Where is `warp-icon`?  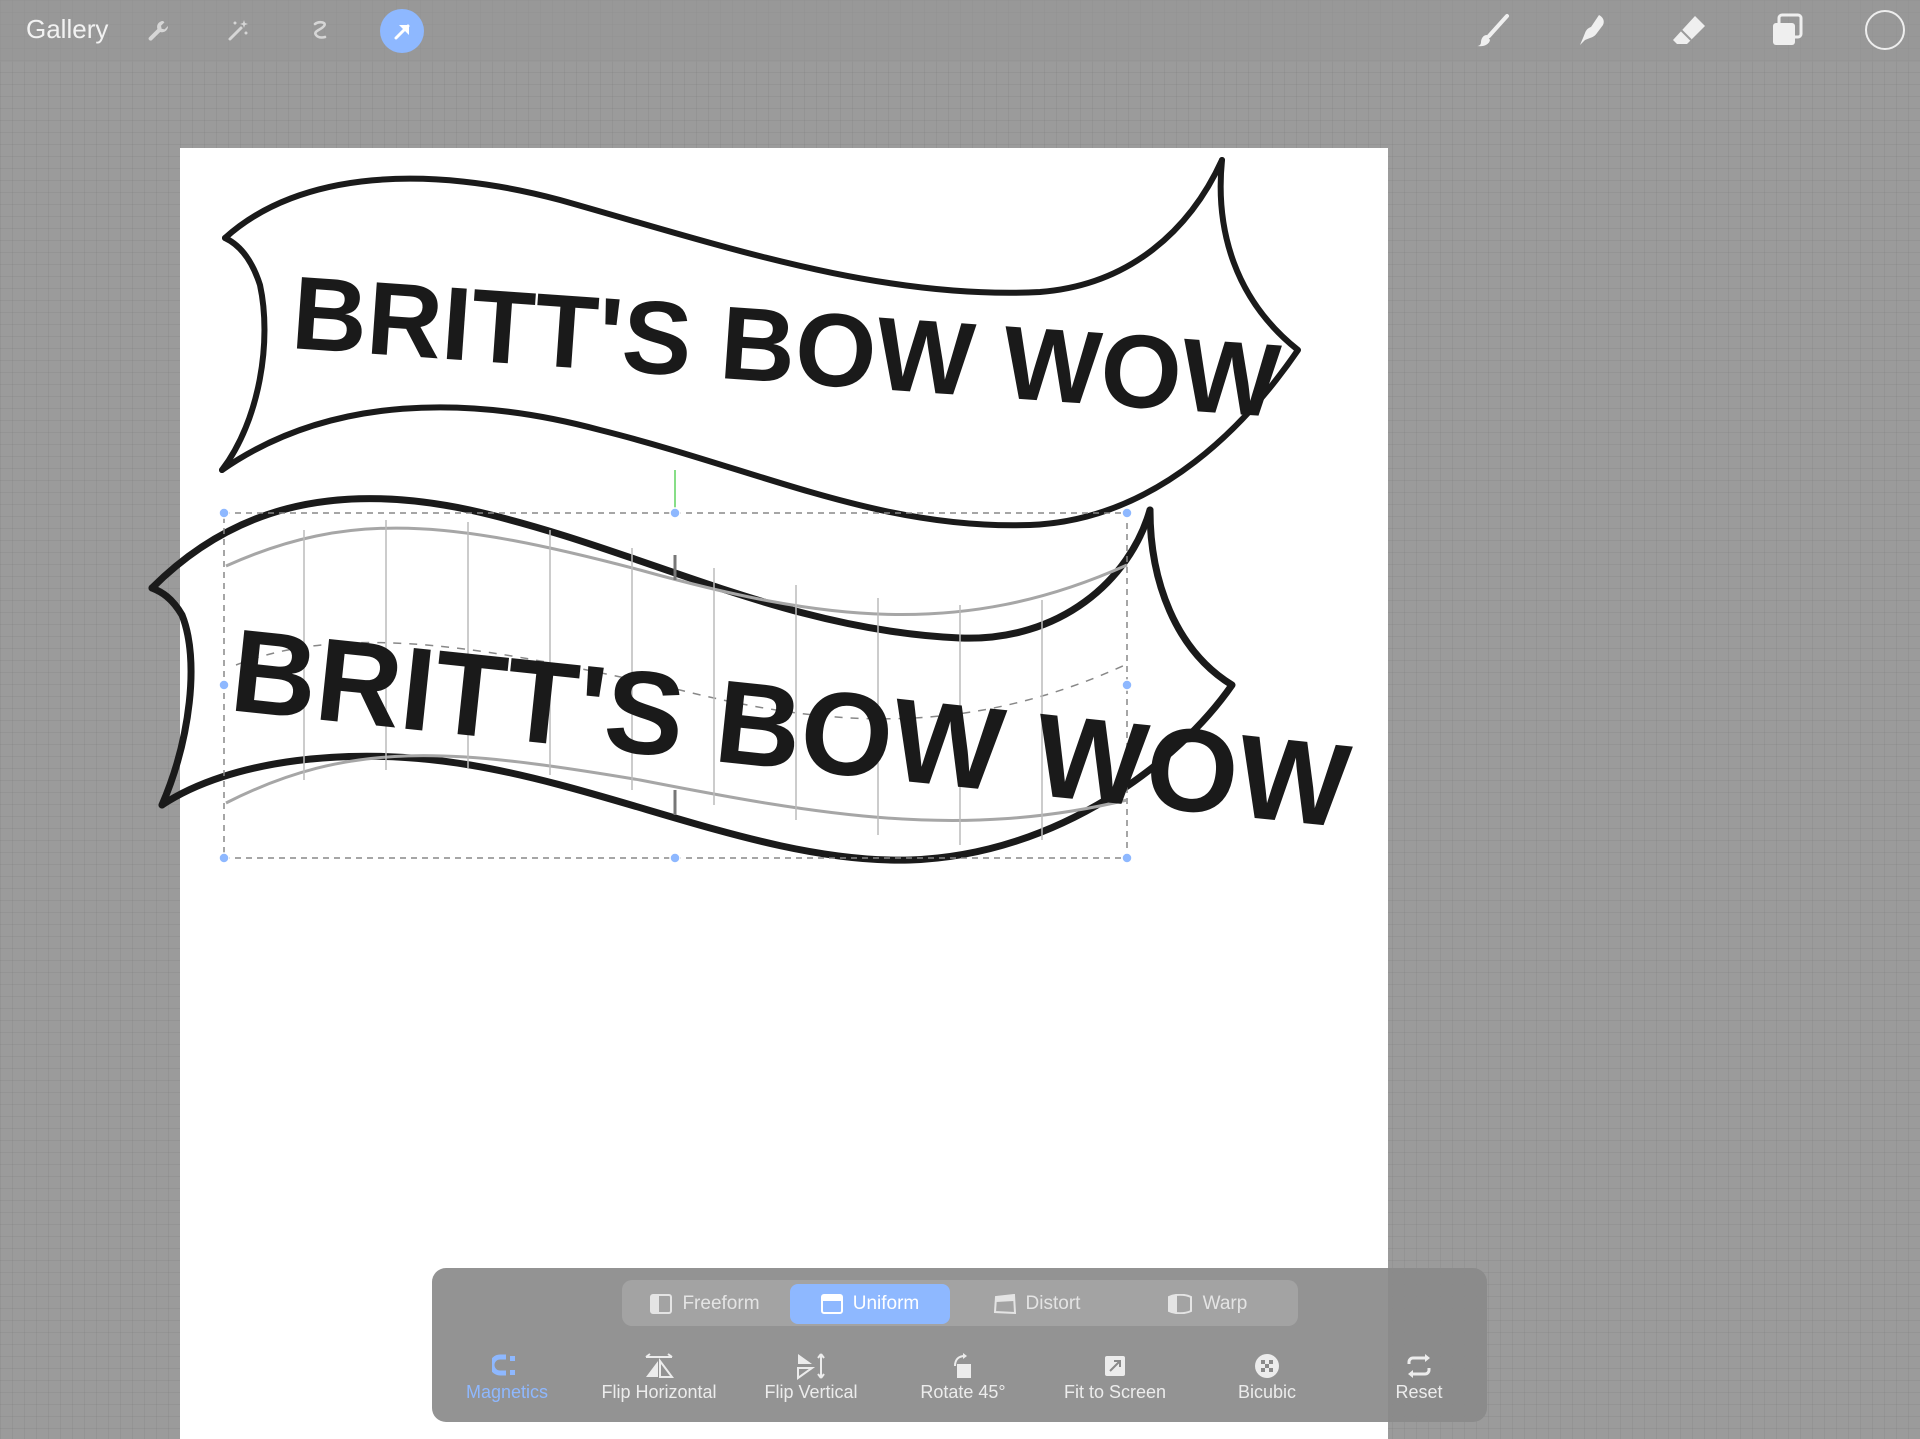
warp-icon is located at coordinates (1179, 1304).